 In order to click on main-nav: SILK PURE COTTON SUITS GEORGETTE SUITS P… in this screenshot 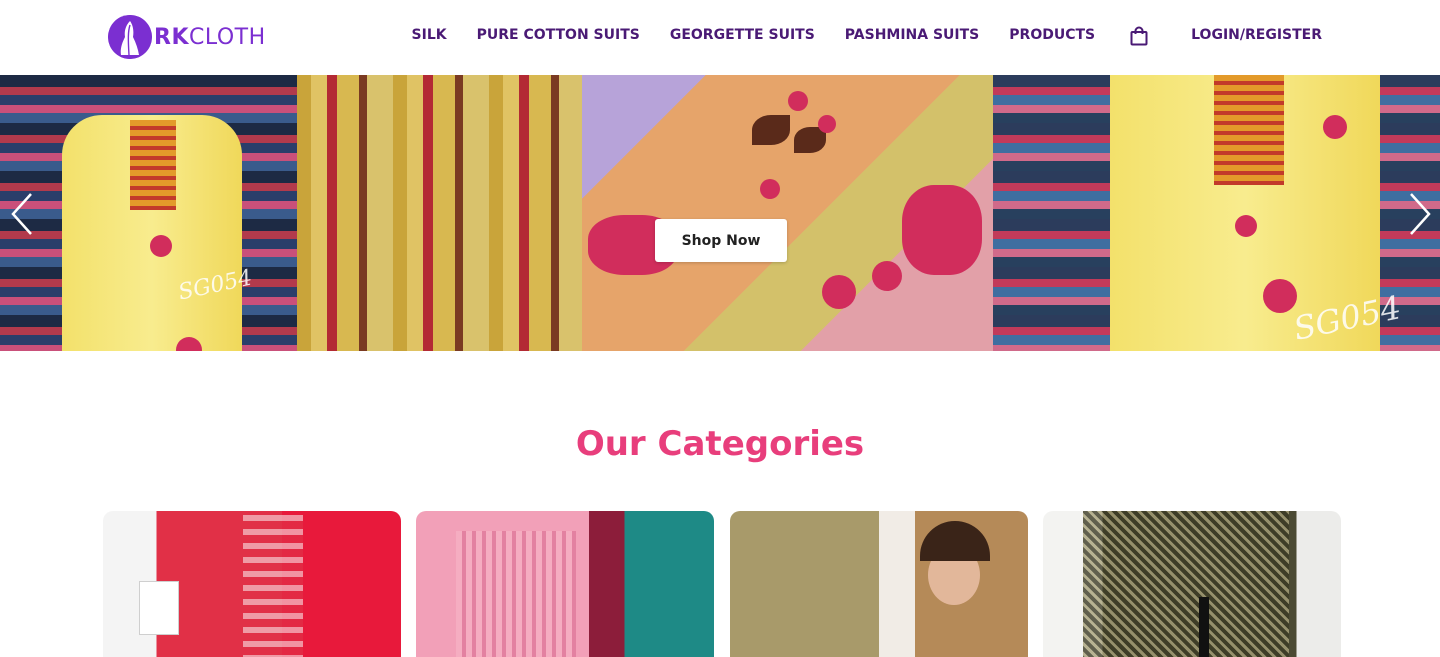, I will do `click(867, 35)`.